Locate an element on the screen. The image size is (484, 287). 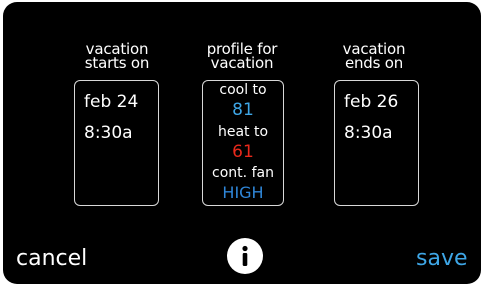
vacation-end-time: 8:30a is located at coordinates (368, 133).